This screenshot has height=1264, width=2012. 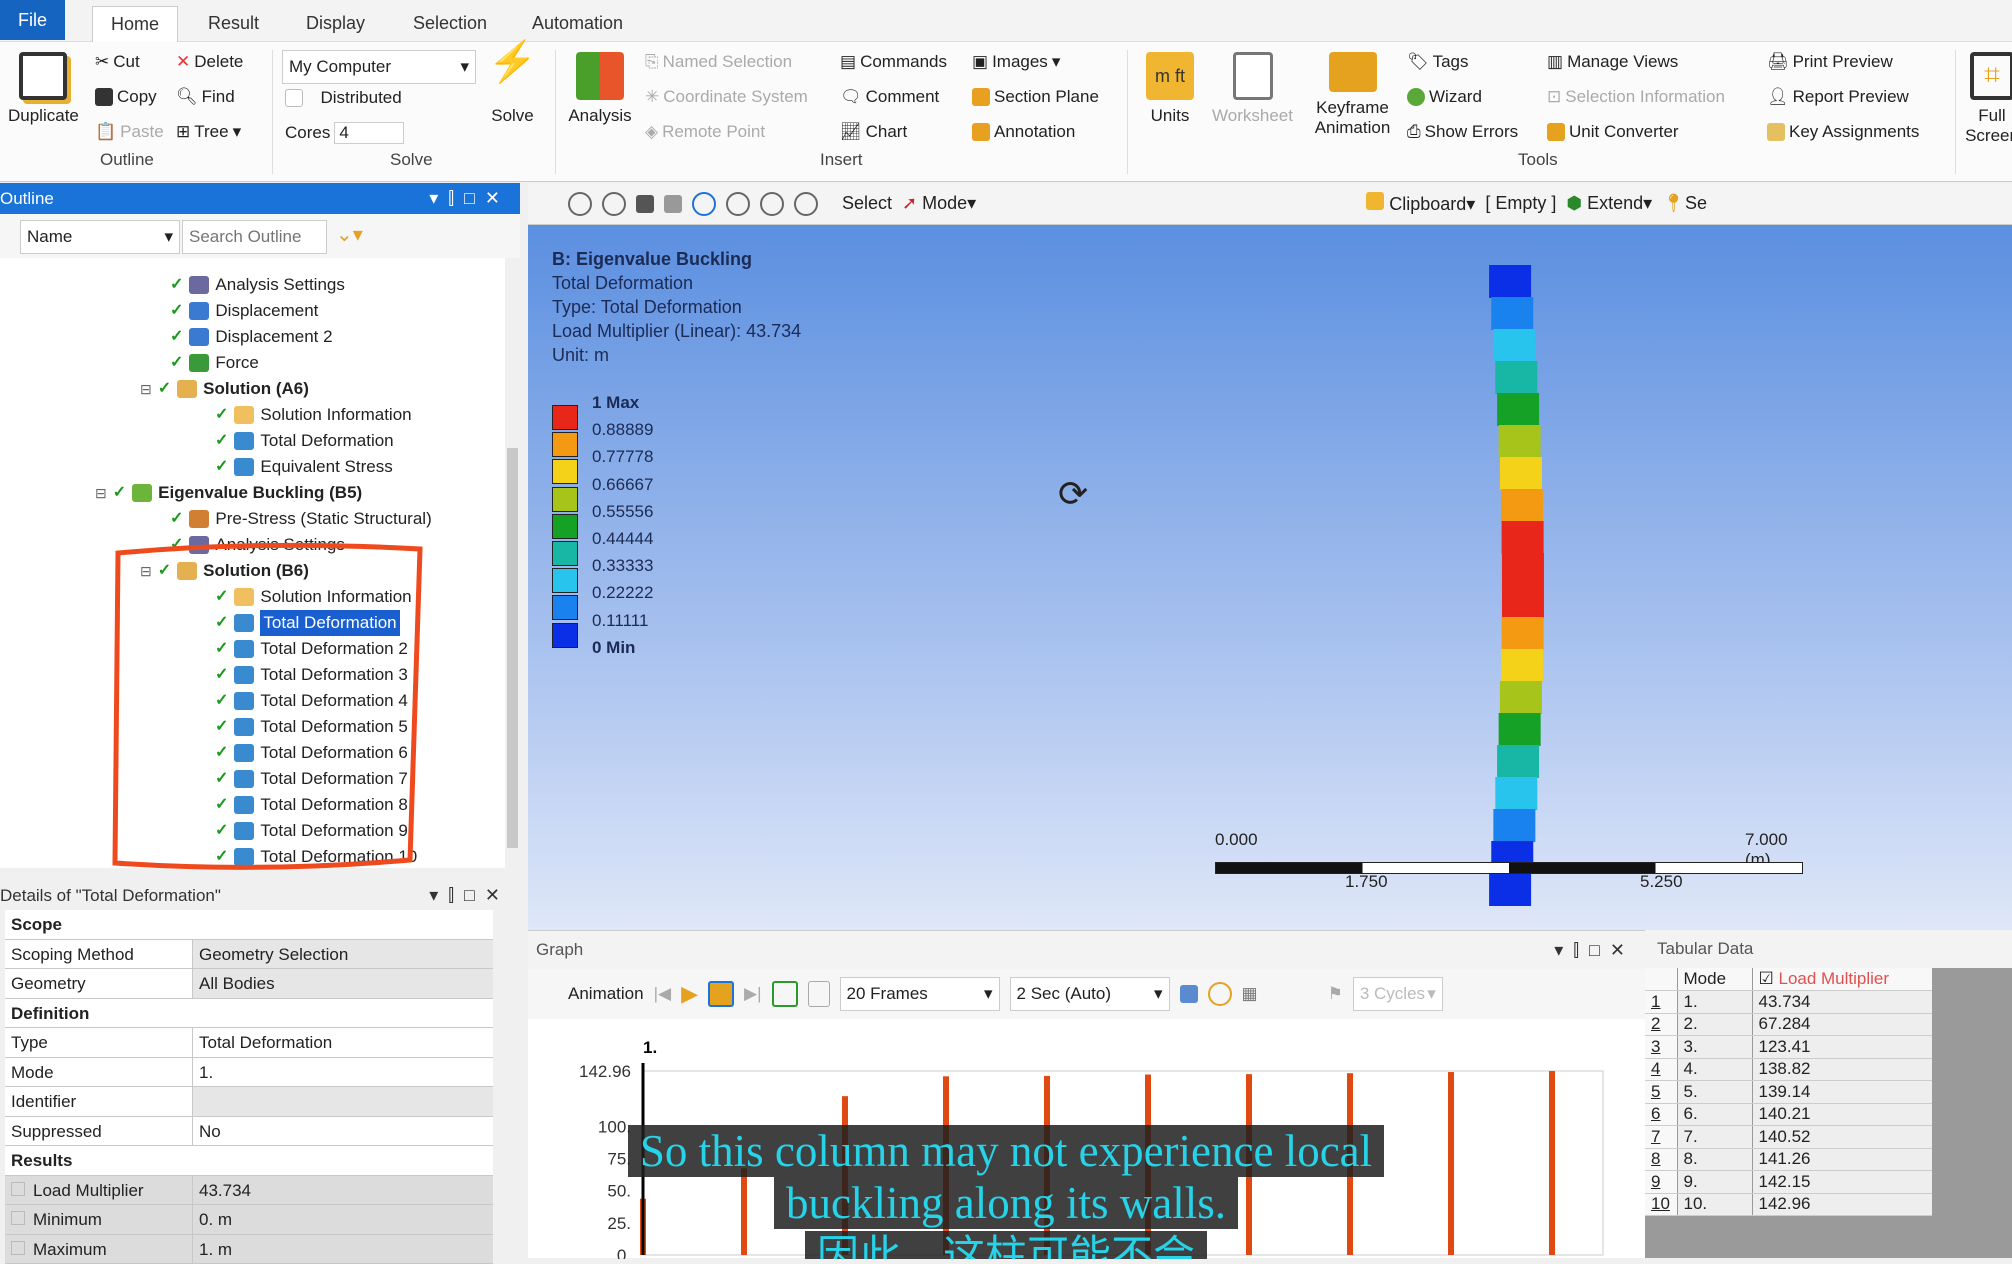 What do you see at coordinates (1788, 1024) in the screenshot?
I see `table-row: 22.67.284` at bounding box center [1788, 1024].